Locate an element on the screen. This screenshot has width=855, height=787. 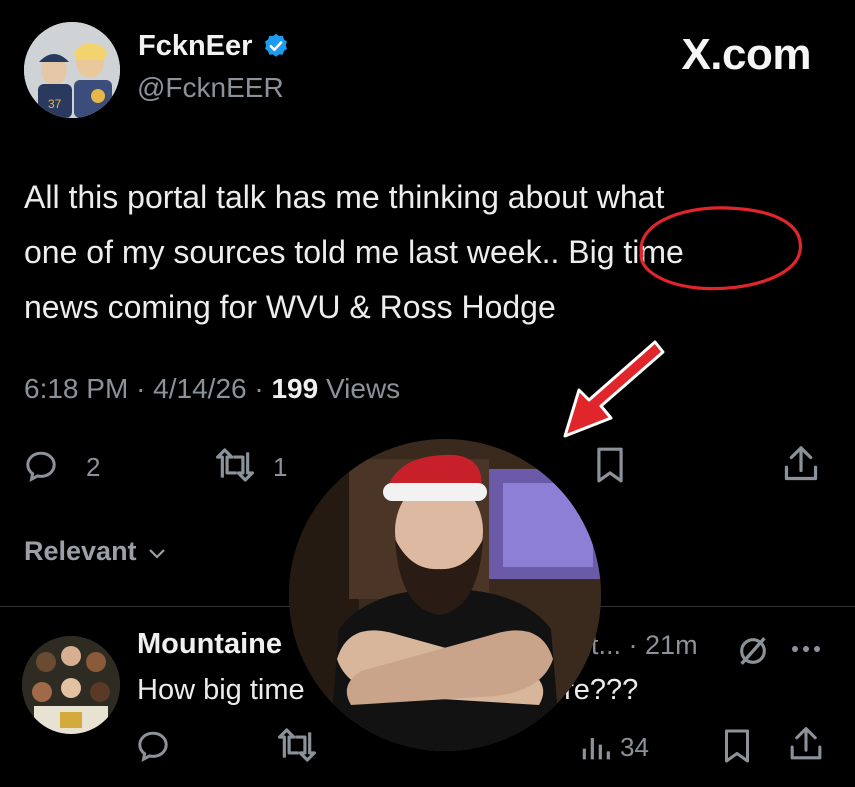
reply-meta: it... · 21m is located at coordinates (641, 645).